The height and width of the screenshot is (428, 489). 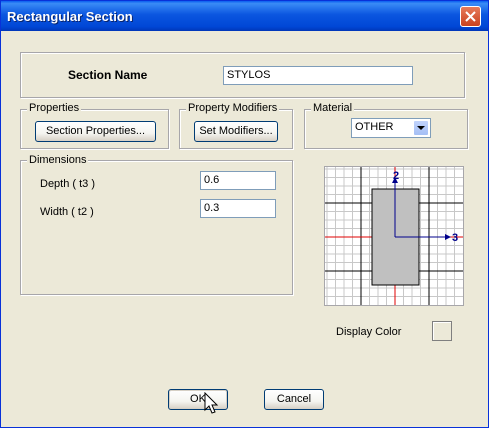 What do you see at coordinates (58, 160) in the screenshot?
I see `dimensions-legend: Dimensions` at bounding box center [58, 160].